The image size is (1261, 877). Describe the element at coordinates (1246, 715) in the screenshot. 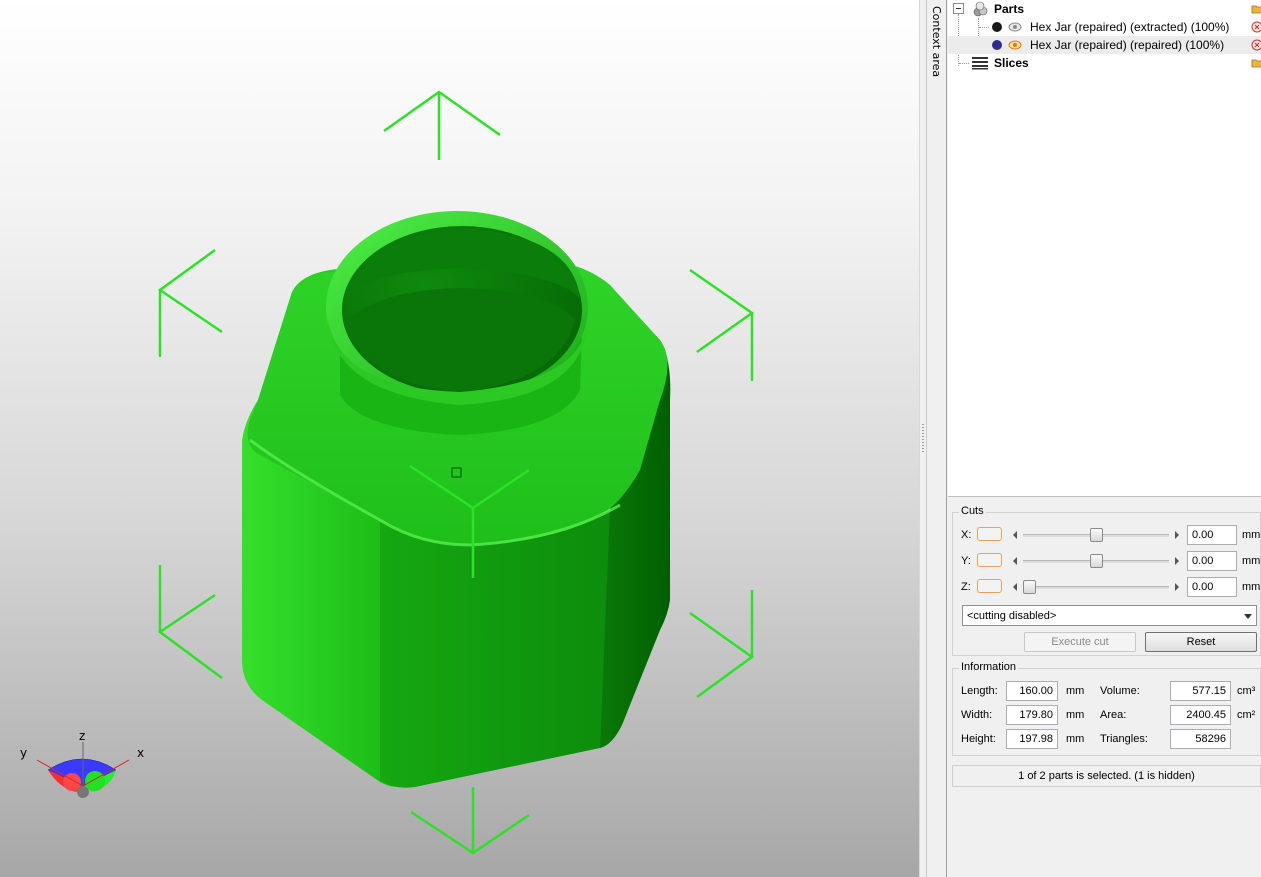

I see `area-unit: cm²` at that location.